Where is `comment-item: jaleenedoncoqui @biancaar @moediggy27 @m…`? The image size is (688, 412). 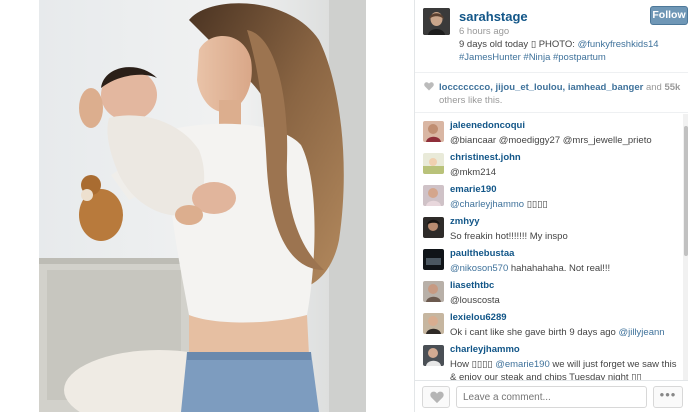
comment-item: jaleenedoncoqui @biancaar @moediggy27 @m… is located at coordinates (549, 134).